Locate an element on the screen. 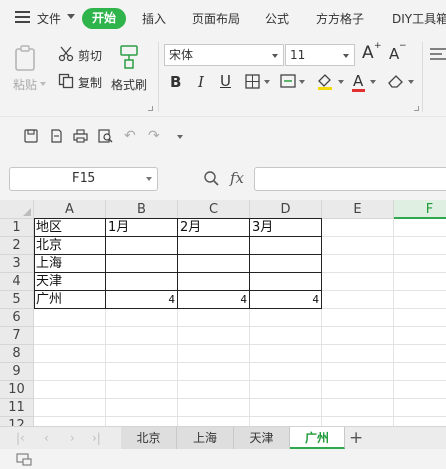 The width and height of the screenshot is (446, 469). cell-a3: 上海 is located at coordinates (70, 264).